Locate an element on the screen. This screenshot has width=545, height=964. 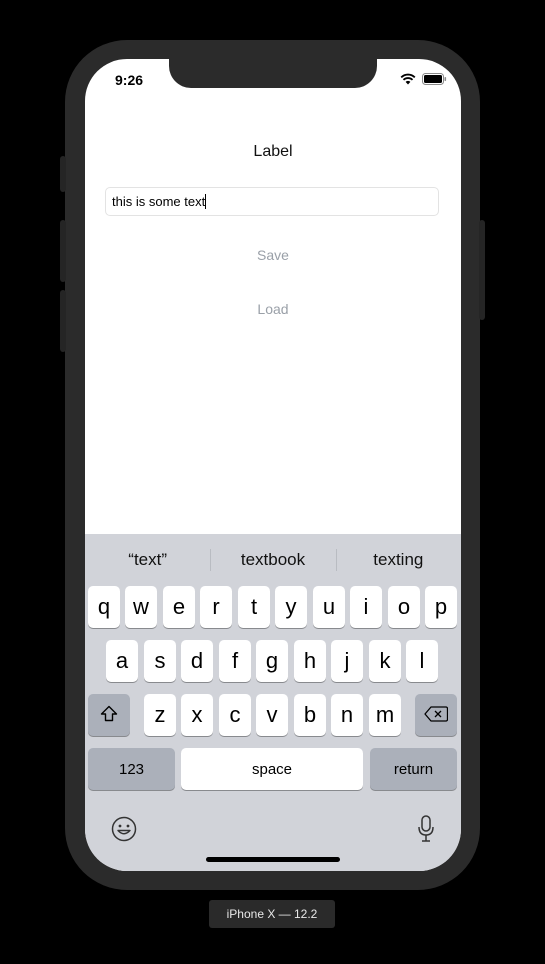
key-a: a is located at coordinates (122, 661).